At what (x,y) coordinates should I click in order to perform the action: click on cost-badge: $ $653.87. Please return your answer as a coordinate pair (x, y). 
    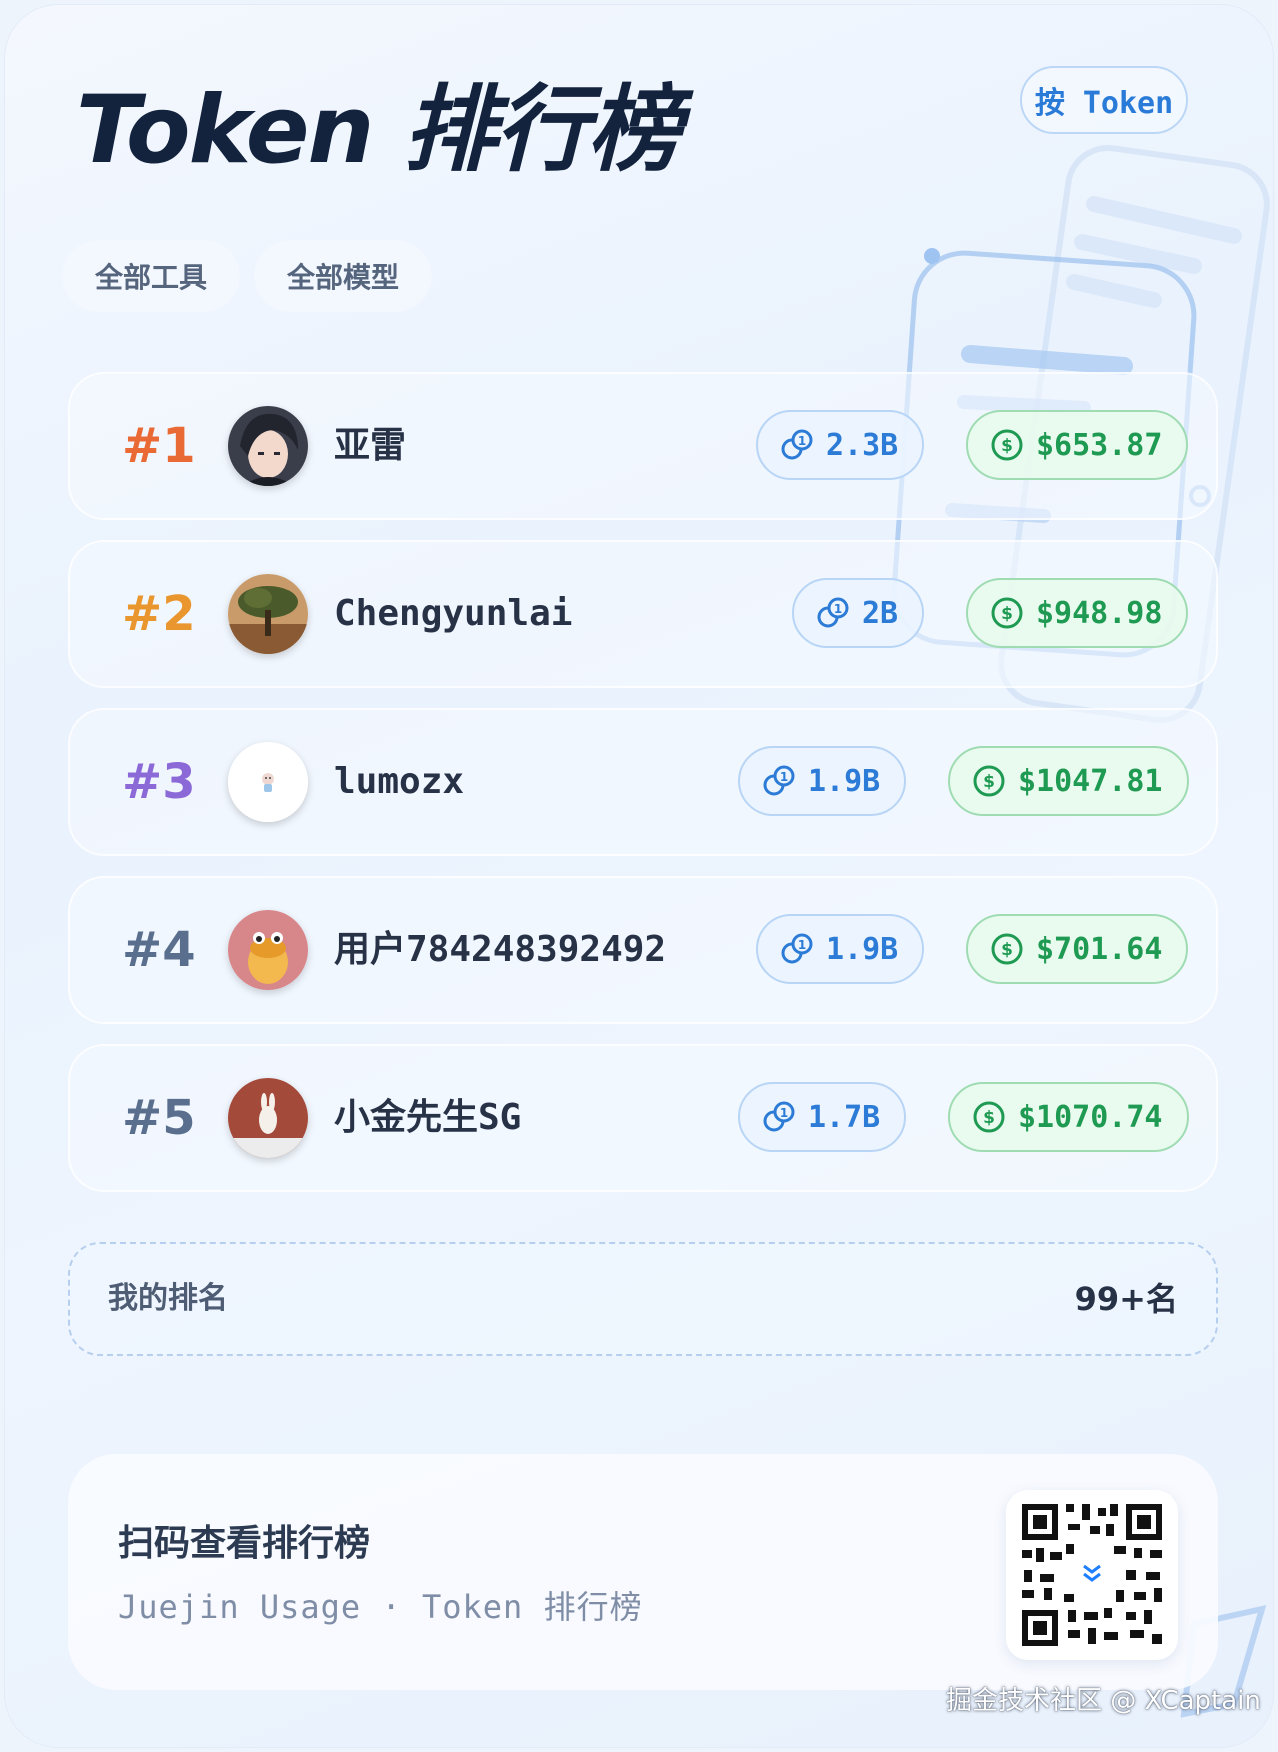
    Looking at the image, I should click on (1077, 445).